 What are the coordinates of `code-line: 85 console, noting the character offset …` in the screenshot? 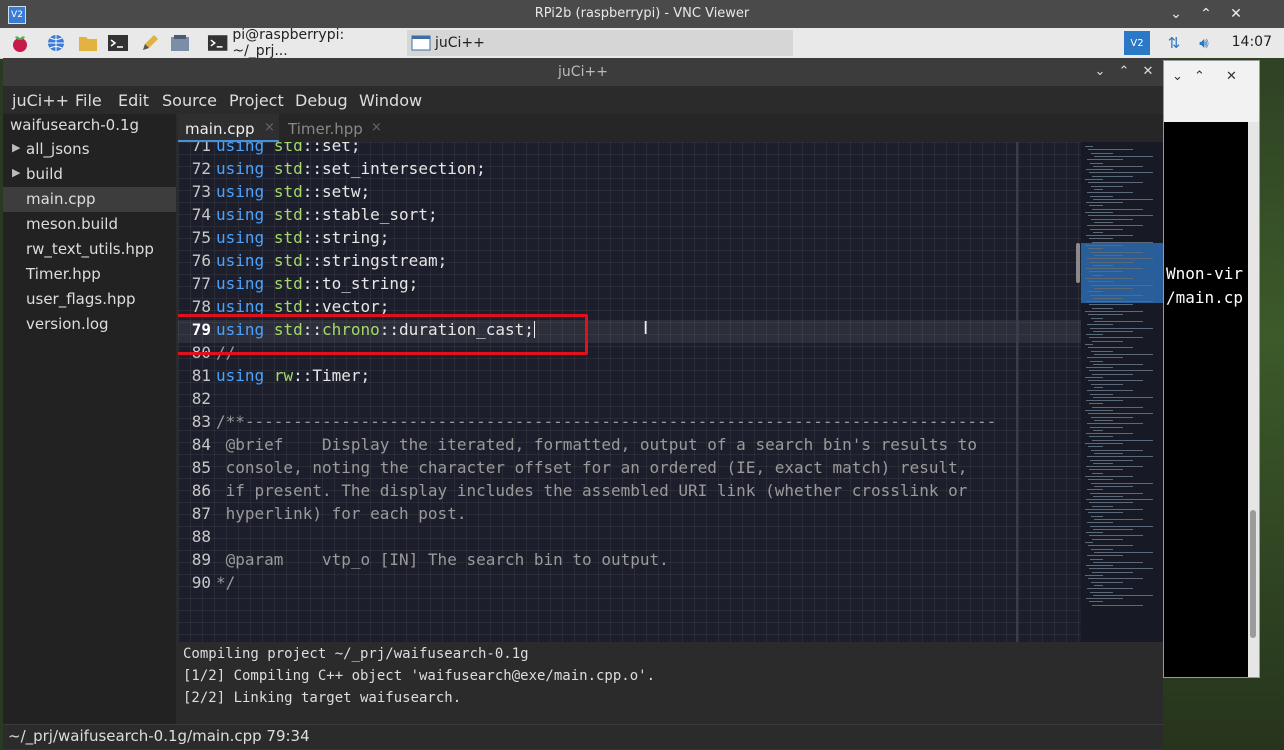 It's located at (630, 469).